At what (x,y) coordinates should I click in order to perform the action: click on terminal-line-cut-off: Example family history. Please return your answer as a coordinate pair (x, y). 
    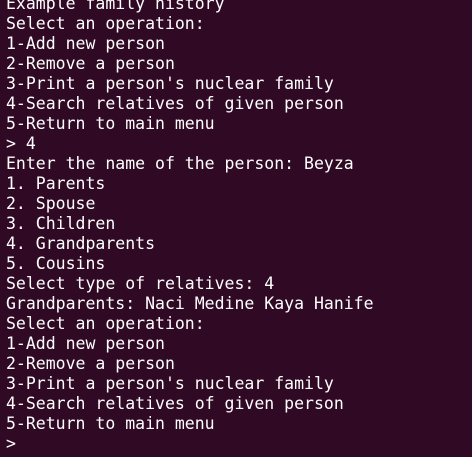
    Looking at the image, I should click on (115, 6).